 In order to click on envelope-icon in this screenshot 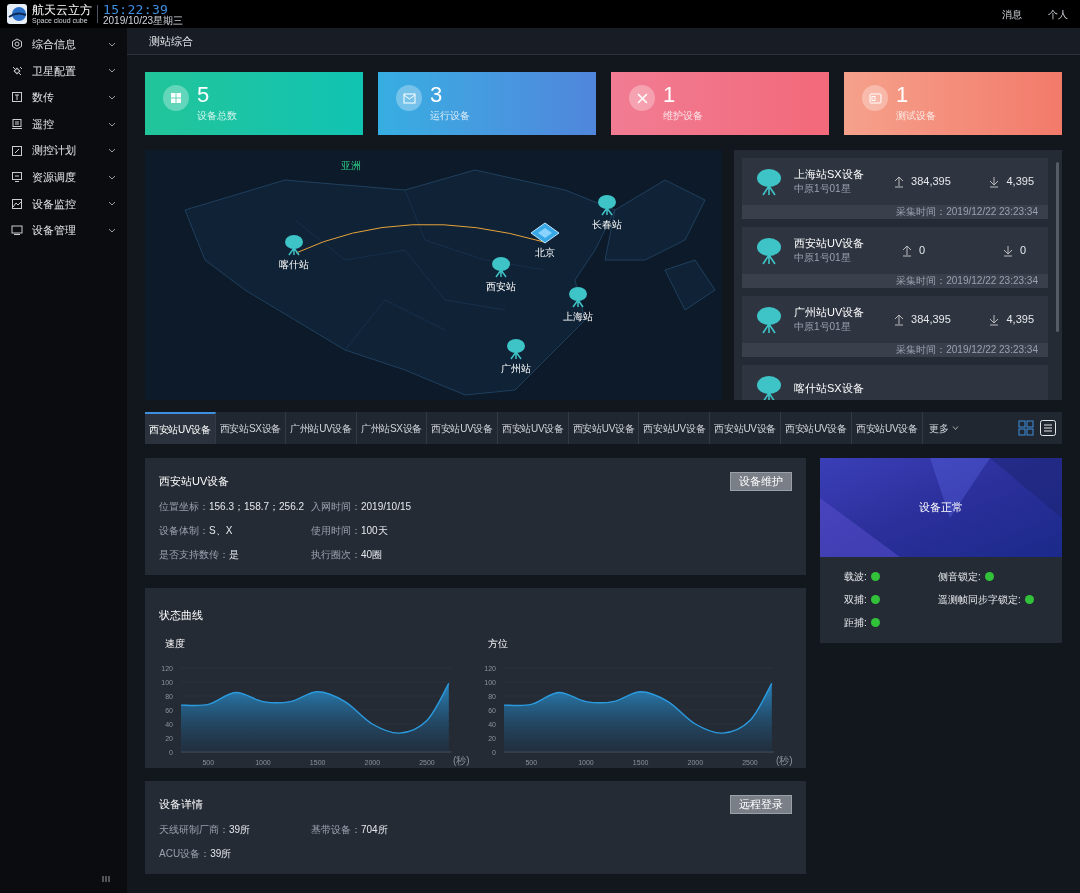, I will do `click(409, 98)`.